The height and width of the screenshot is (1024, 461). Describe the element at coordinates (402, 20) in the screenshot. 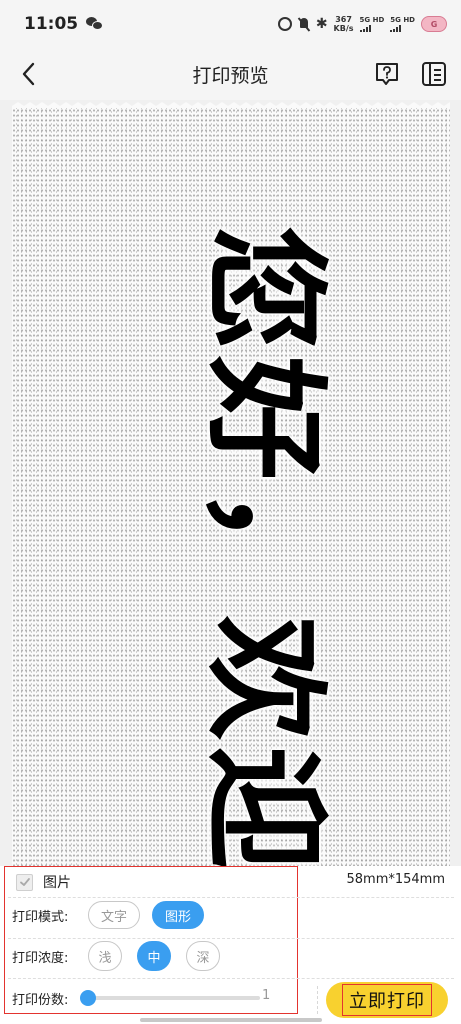

I see `sim2-label: 5G HD` at that location.